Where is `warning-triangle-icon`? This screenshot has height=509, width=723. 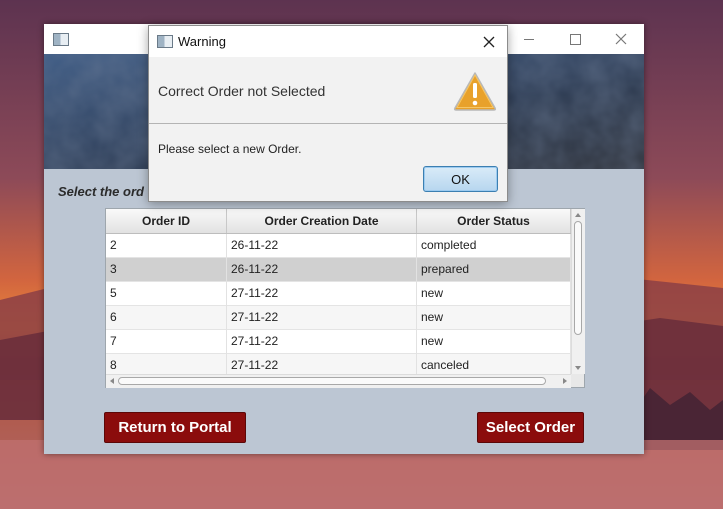 warning-triangle-icon is located at coordinates (475, 91).